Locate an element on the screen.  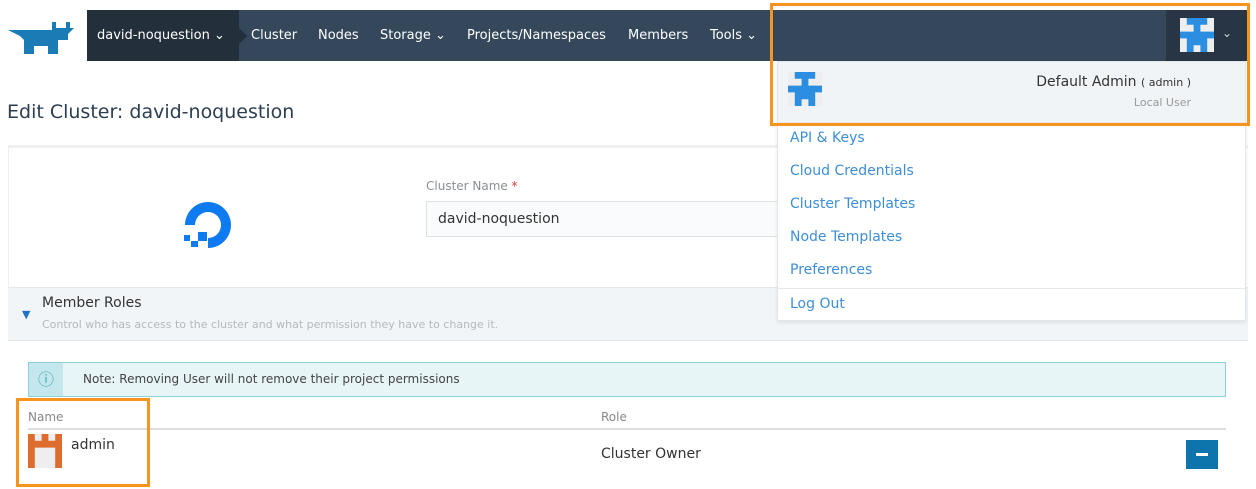
nav-tools: Tools ⌄ is located at coordinates (733, 35).